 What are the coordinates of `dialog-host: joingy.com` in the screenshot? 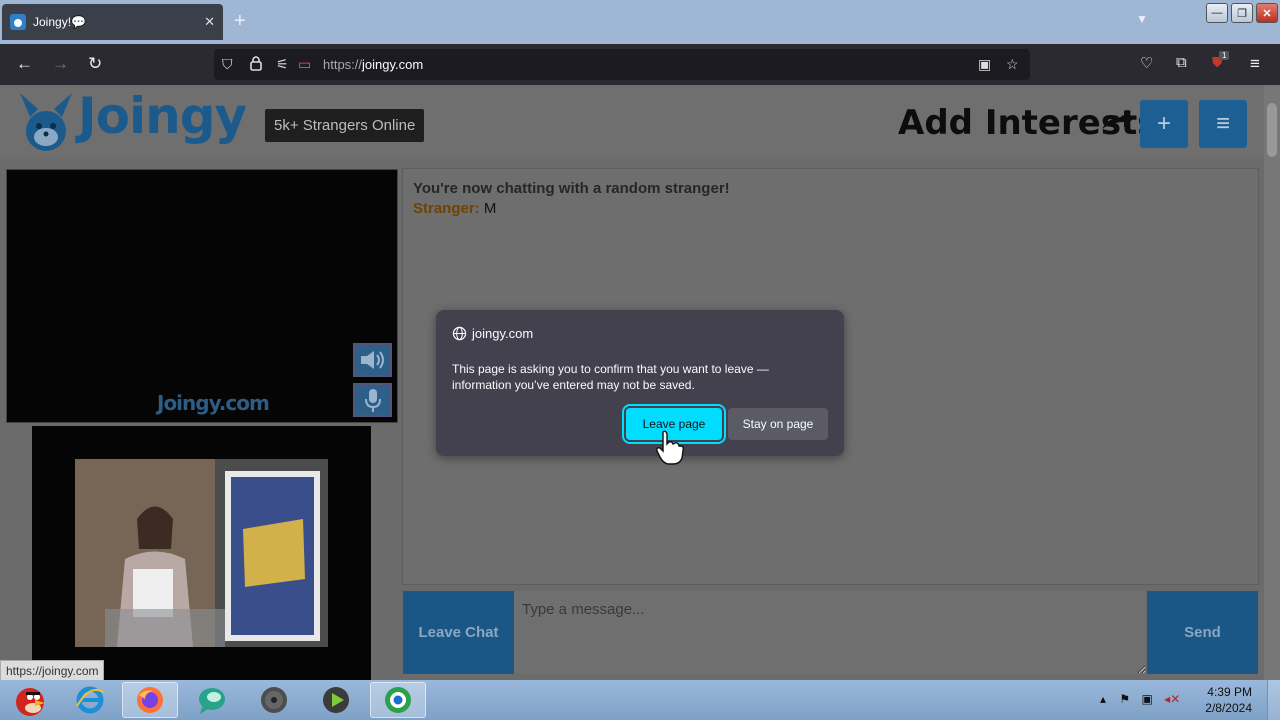 It's located at (492, 333).